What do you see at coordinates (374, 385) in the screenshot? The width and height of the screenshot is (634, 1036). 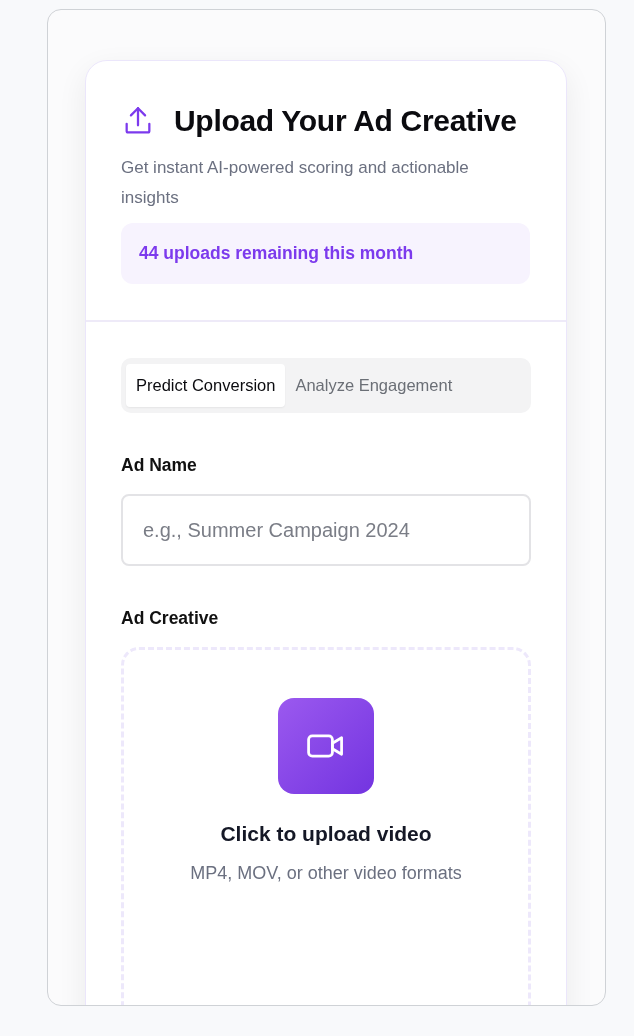 I see `mode-tab: Analyze Engagement` at bounding box center [374, 385].